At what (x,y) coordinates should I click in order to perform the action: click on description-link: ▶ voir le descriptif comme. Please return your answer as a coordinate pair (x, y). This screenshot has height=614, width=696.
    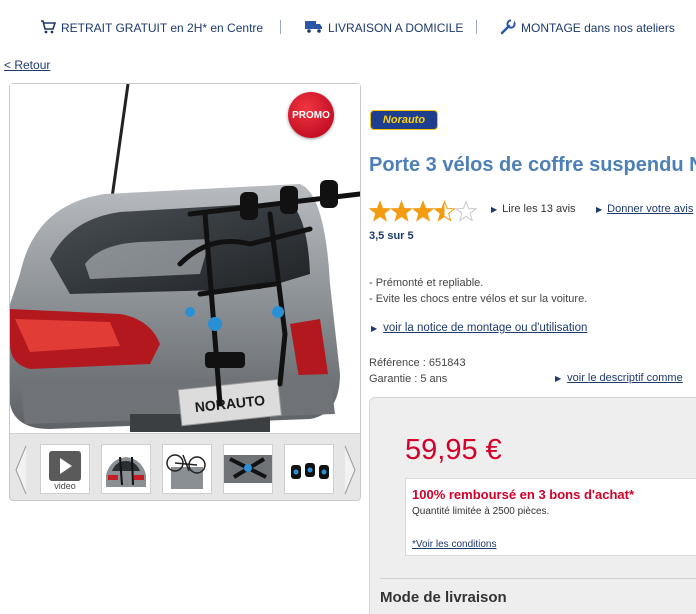
    Looking at the image, I should click on (619, 378).